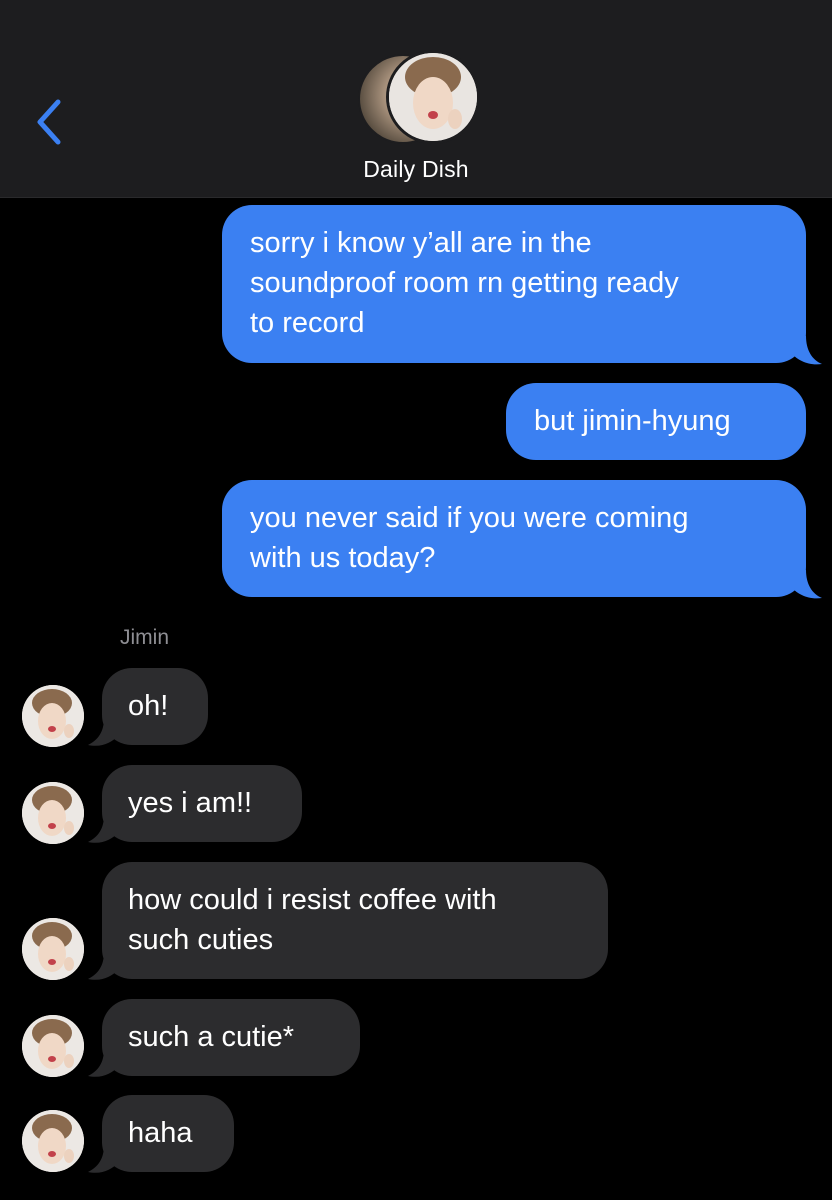 The height and width of the screenshot is (1200, 832). I want to click on incoming-message: such a cutie*, so click(231, 1037).